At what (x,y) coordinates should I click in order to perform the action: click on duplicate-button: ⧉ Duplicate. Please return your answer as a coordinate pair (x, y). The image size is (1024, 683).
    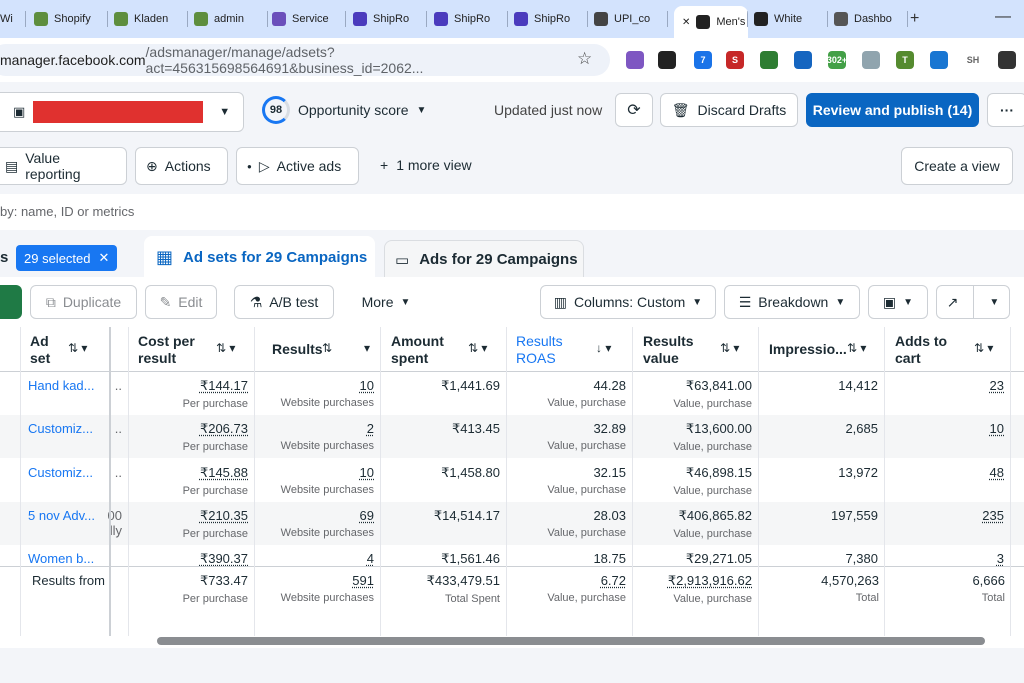
    Looking at the image, I should click on (83, 302).